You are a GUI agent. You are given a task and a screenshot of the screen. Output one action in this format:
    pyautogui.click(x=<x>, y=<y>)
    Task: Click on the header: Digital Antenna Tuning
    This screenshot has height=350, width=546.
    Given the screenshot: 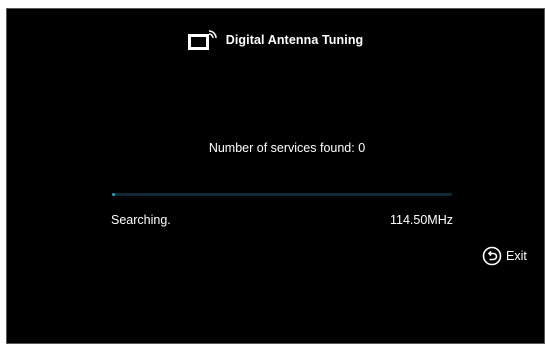 What is the action you would take?
    pyautogui.click(x=275, y=40)
    